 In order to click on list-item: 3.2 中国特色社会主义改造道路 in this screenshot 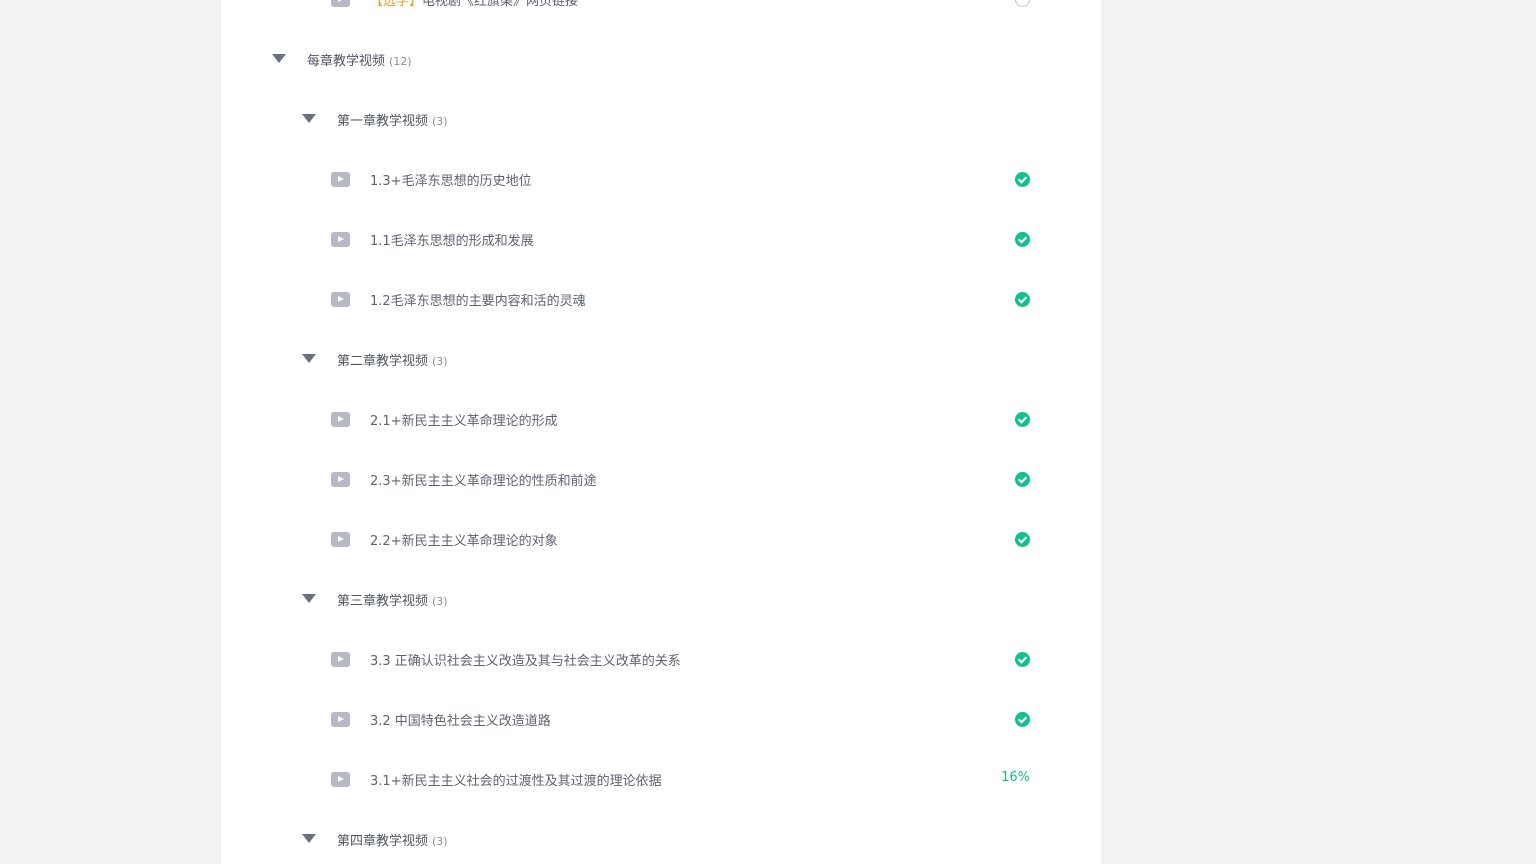, I will do `click(661, 720)`.